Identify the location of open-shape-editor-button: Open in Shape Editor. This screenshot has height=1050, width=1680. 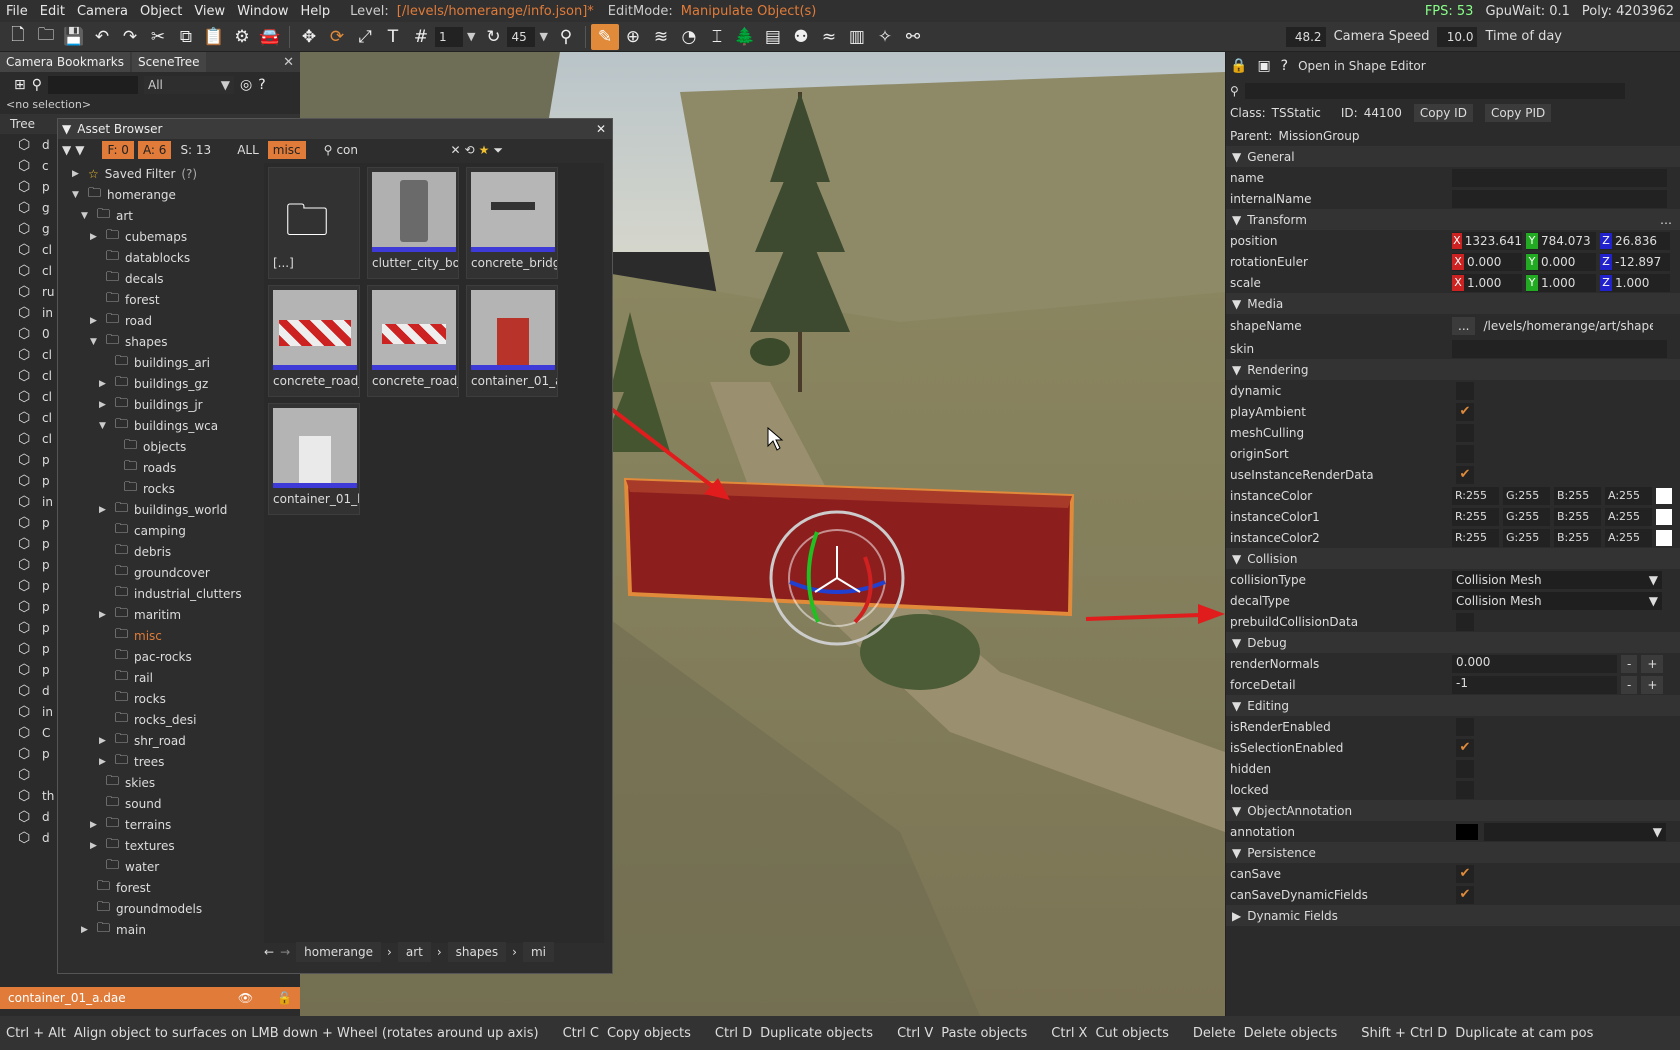
(1362, 66).